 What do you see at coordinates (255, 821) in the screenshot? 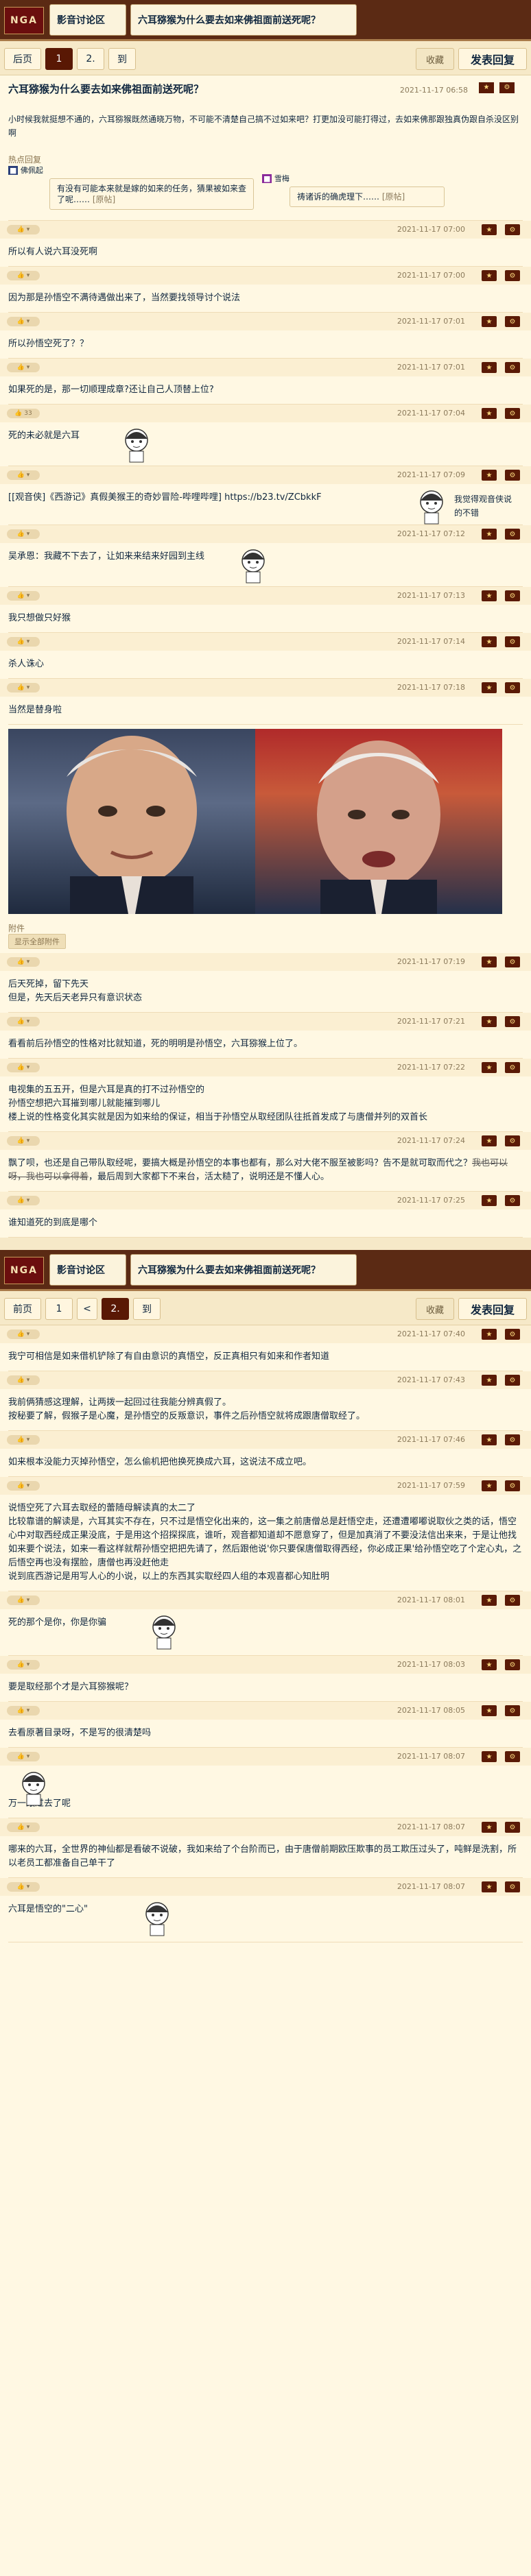
I see `attached-photo` at bounding box center [255, 821].